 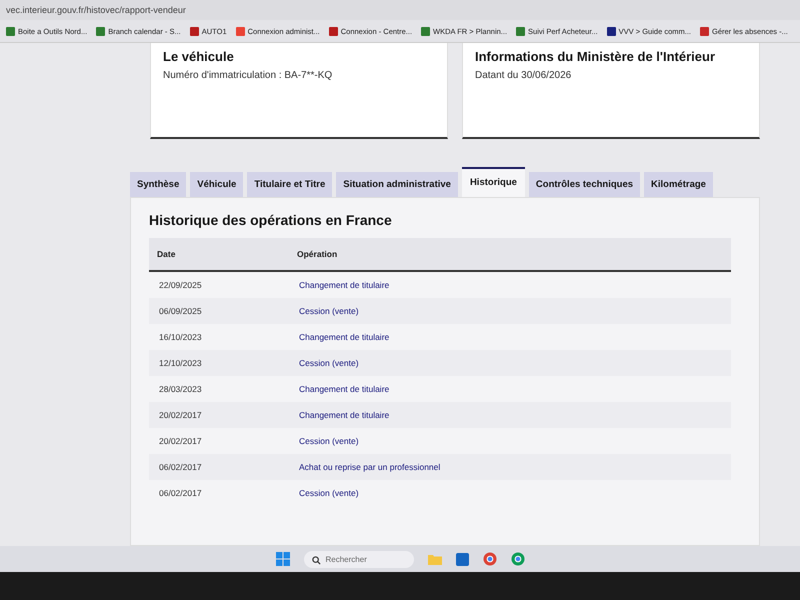 I want to click on column-header: Date, so click(x=166, y=254).